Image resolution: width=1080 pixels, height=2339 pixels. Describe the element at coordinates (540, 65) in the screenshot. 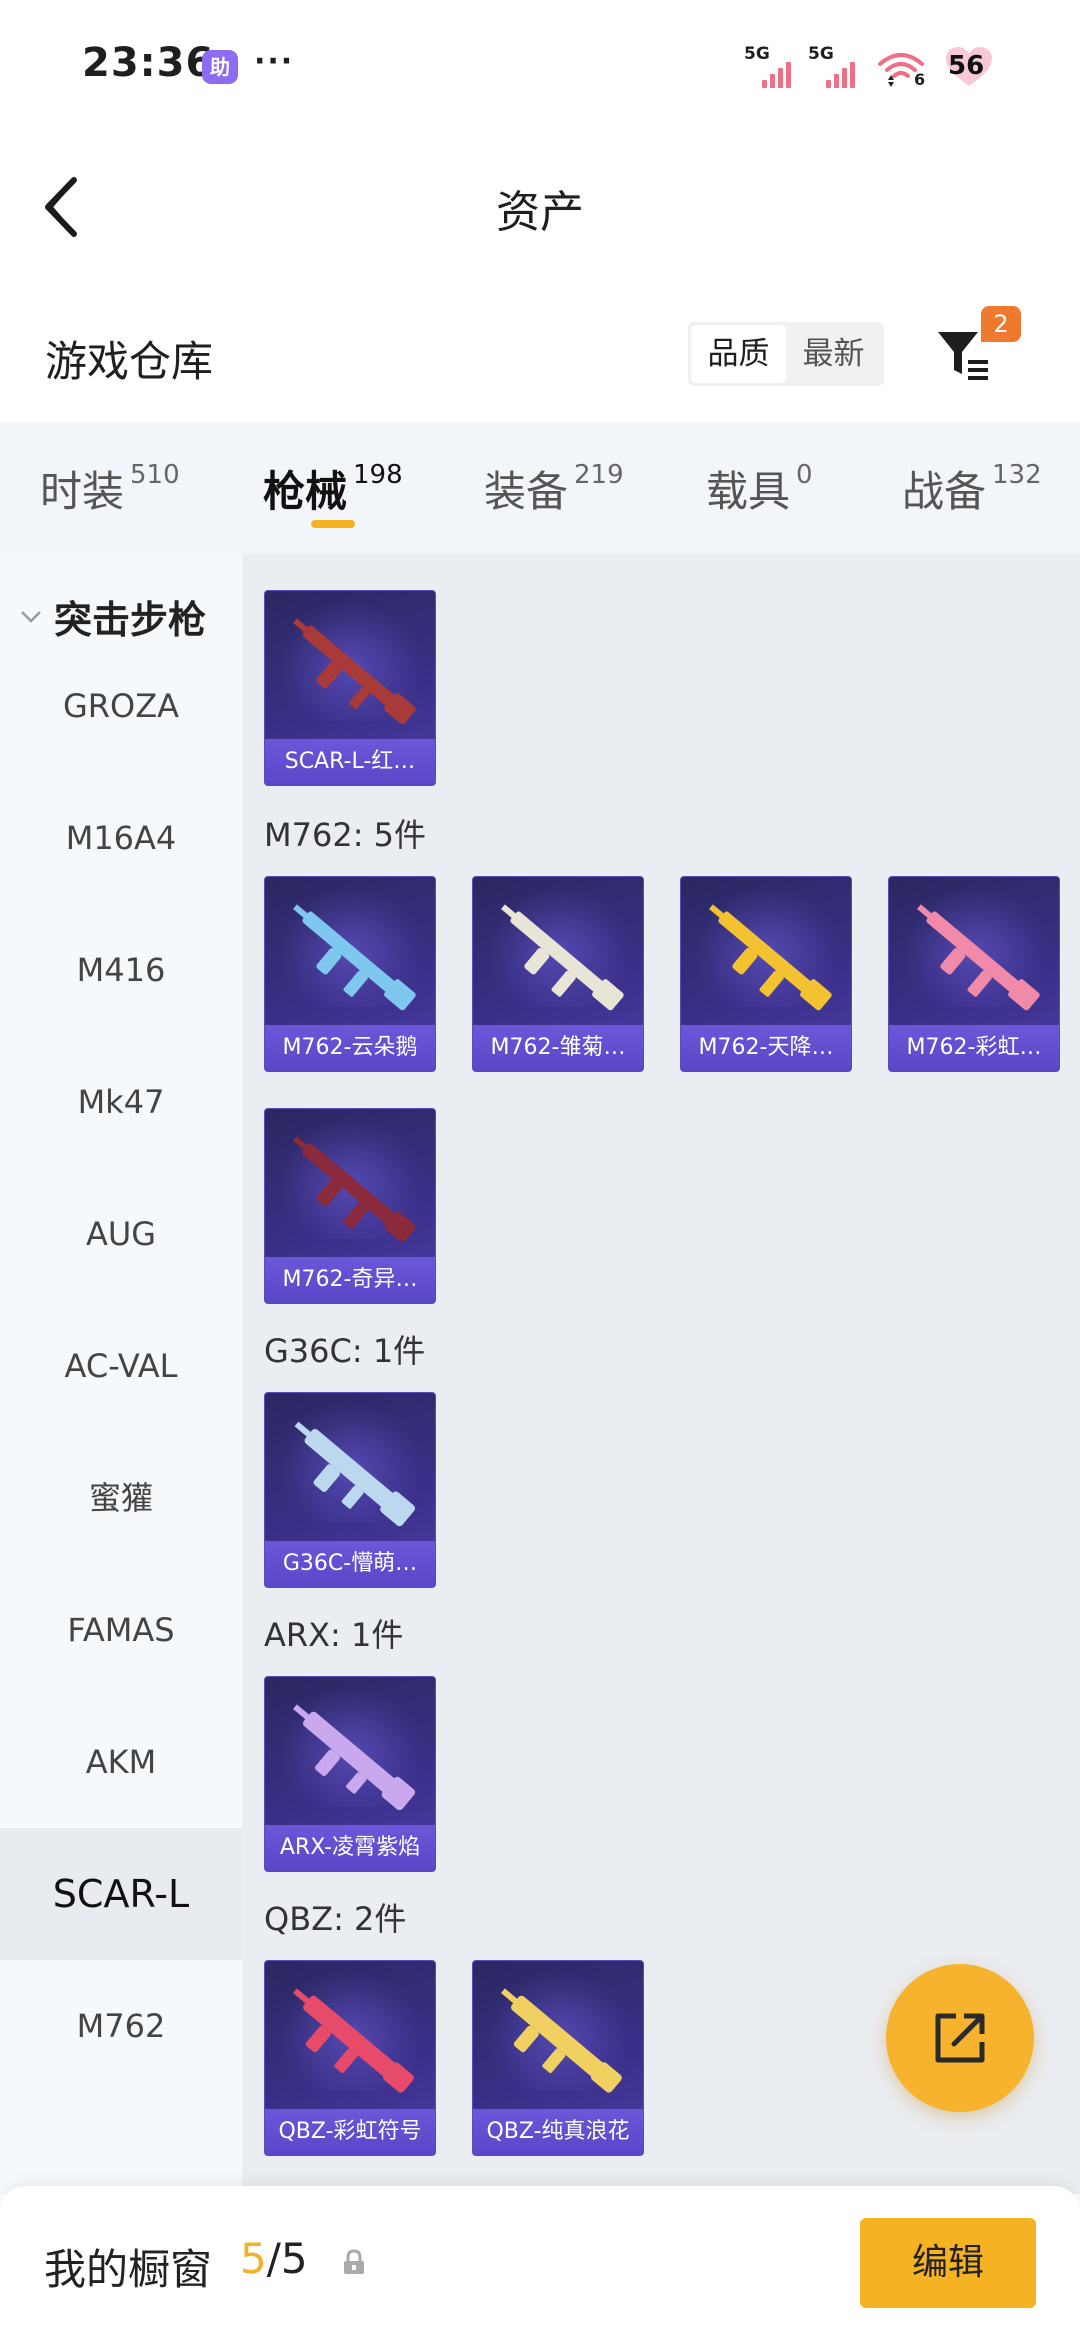

I see `status-bar: 23:36 助 ··· 5G 5G 6 56` at that location.